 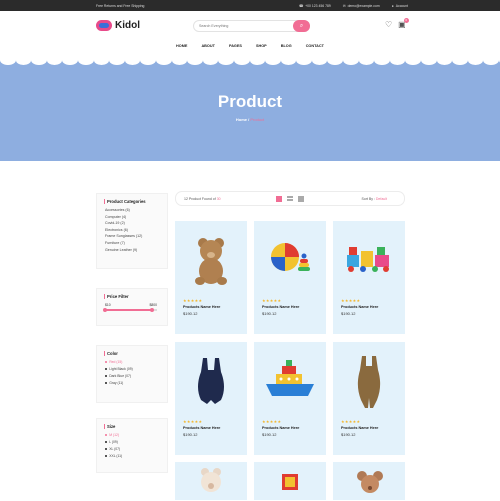 What do you see at coordinates (250, 46) in the screenshot?
I see `main-nav: HOME ABOUT PAGES SHOP BLOG CONTACT` at bounding box center [250, 46].